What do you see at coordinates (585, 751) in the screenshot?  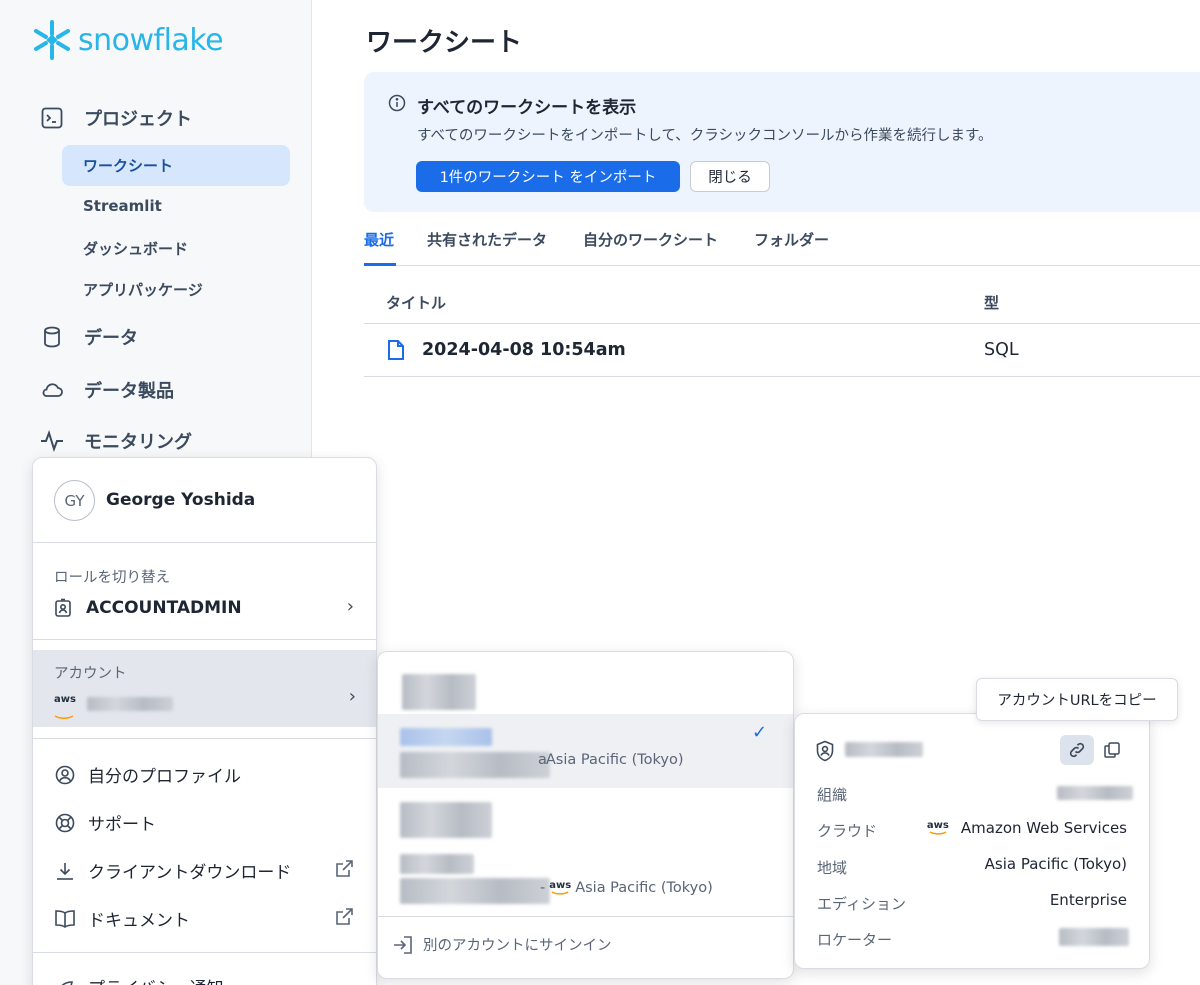 I see `account-option-selected: aAsia Pacific (Tokyo)` at bounding box center [585, 751].